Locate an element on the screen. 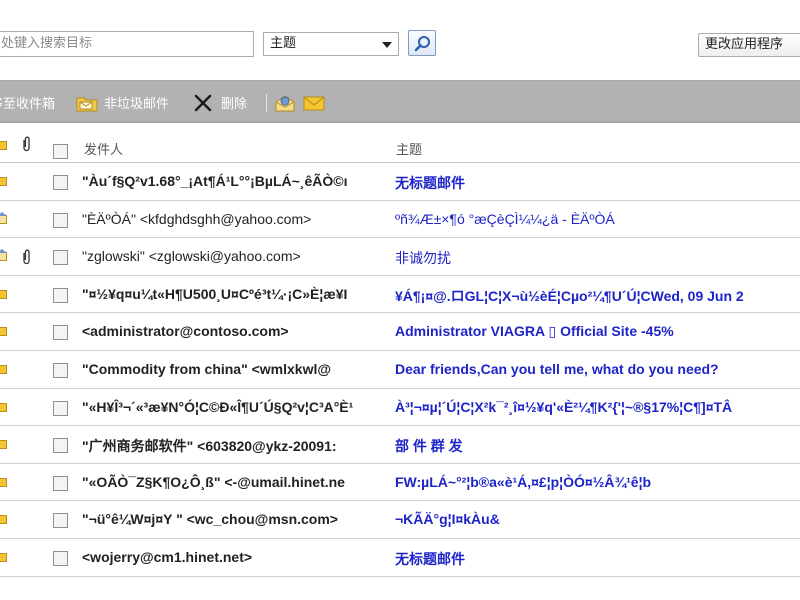 The height and width of the screenshot is (600, 800). message-subject-link: 非诚勿扰 is located at coordinates (597, 258).